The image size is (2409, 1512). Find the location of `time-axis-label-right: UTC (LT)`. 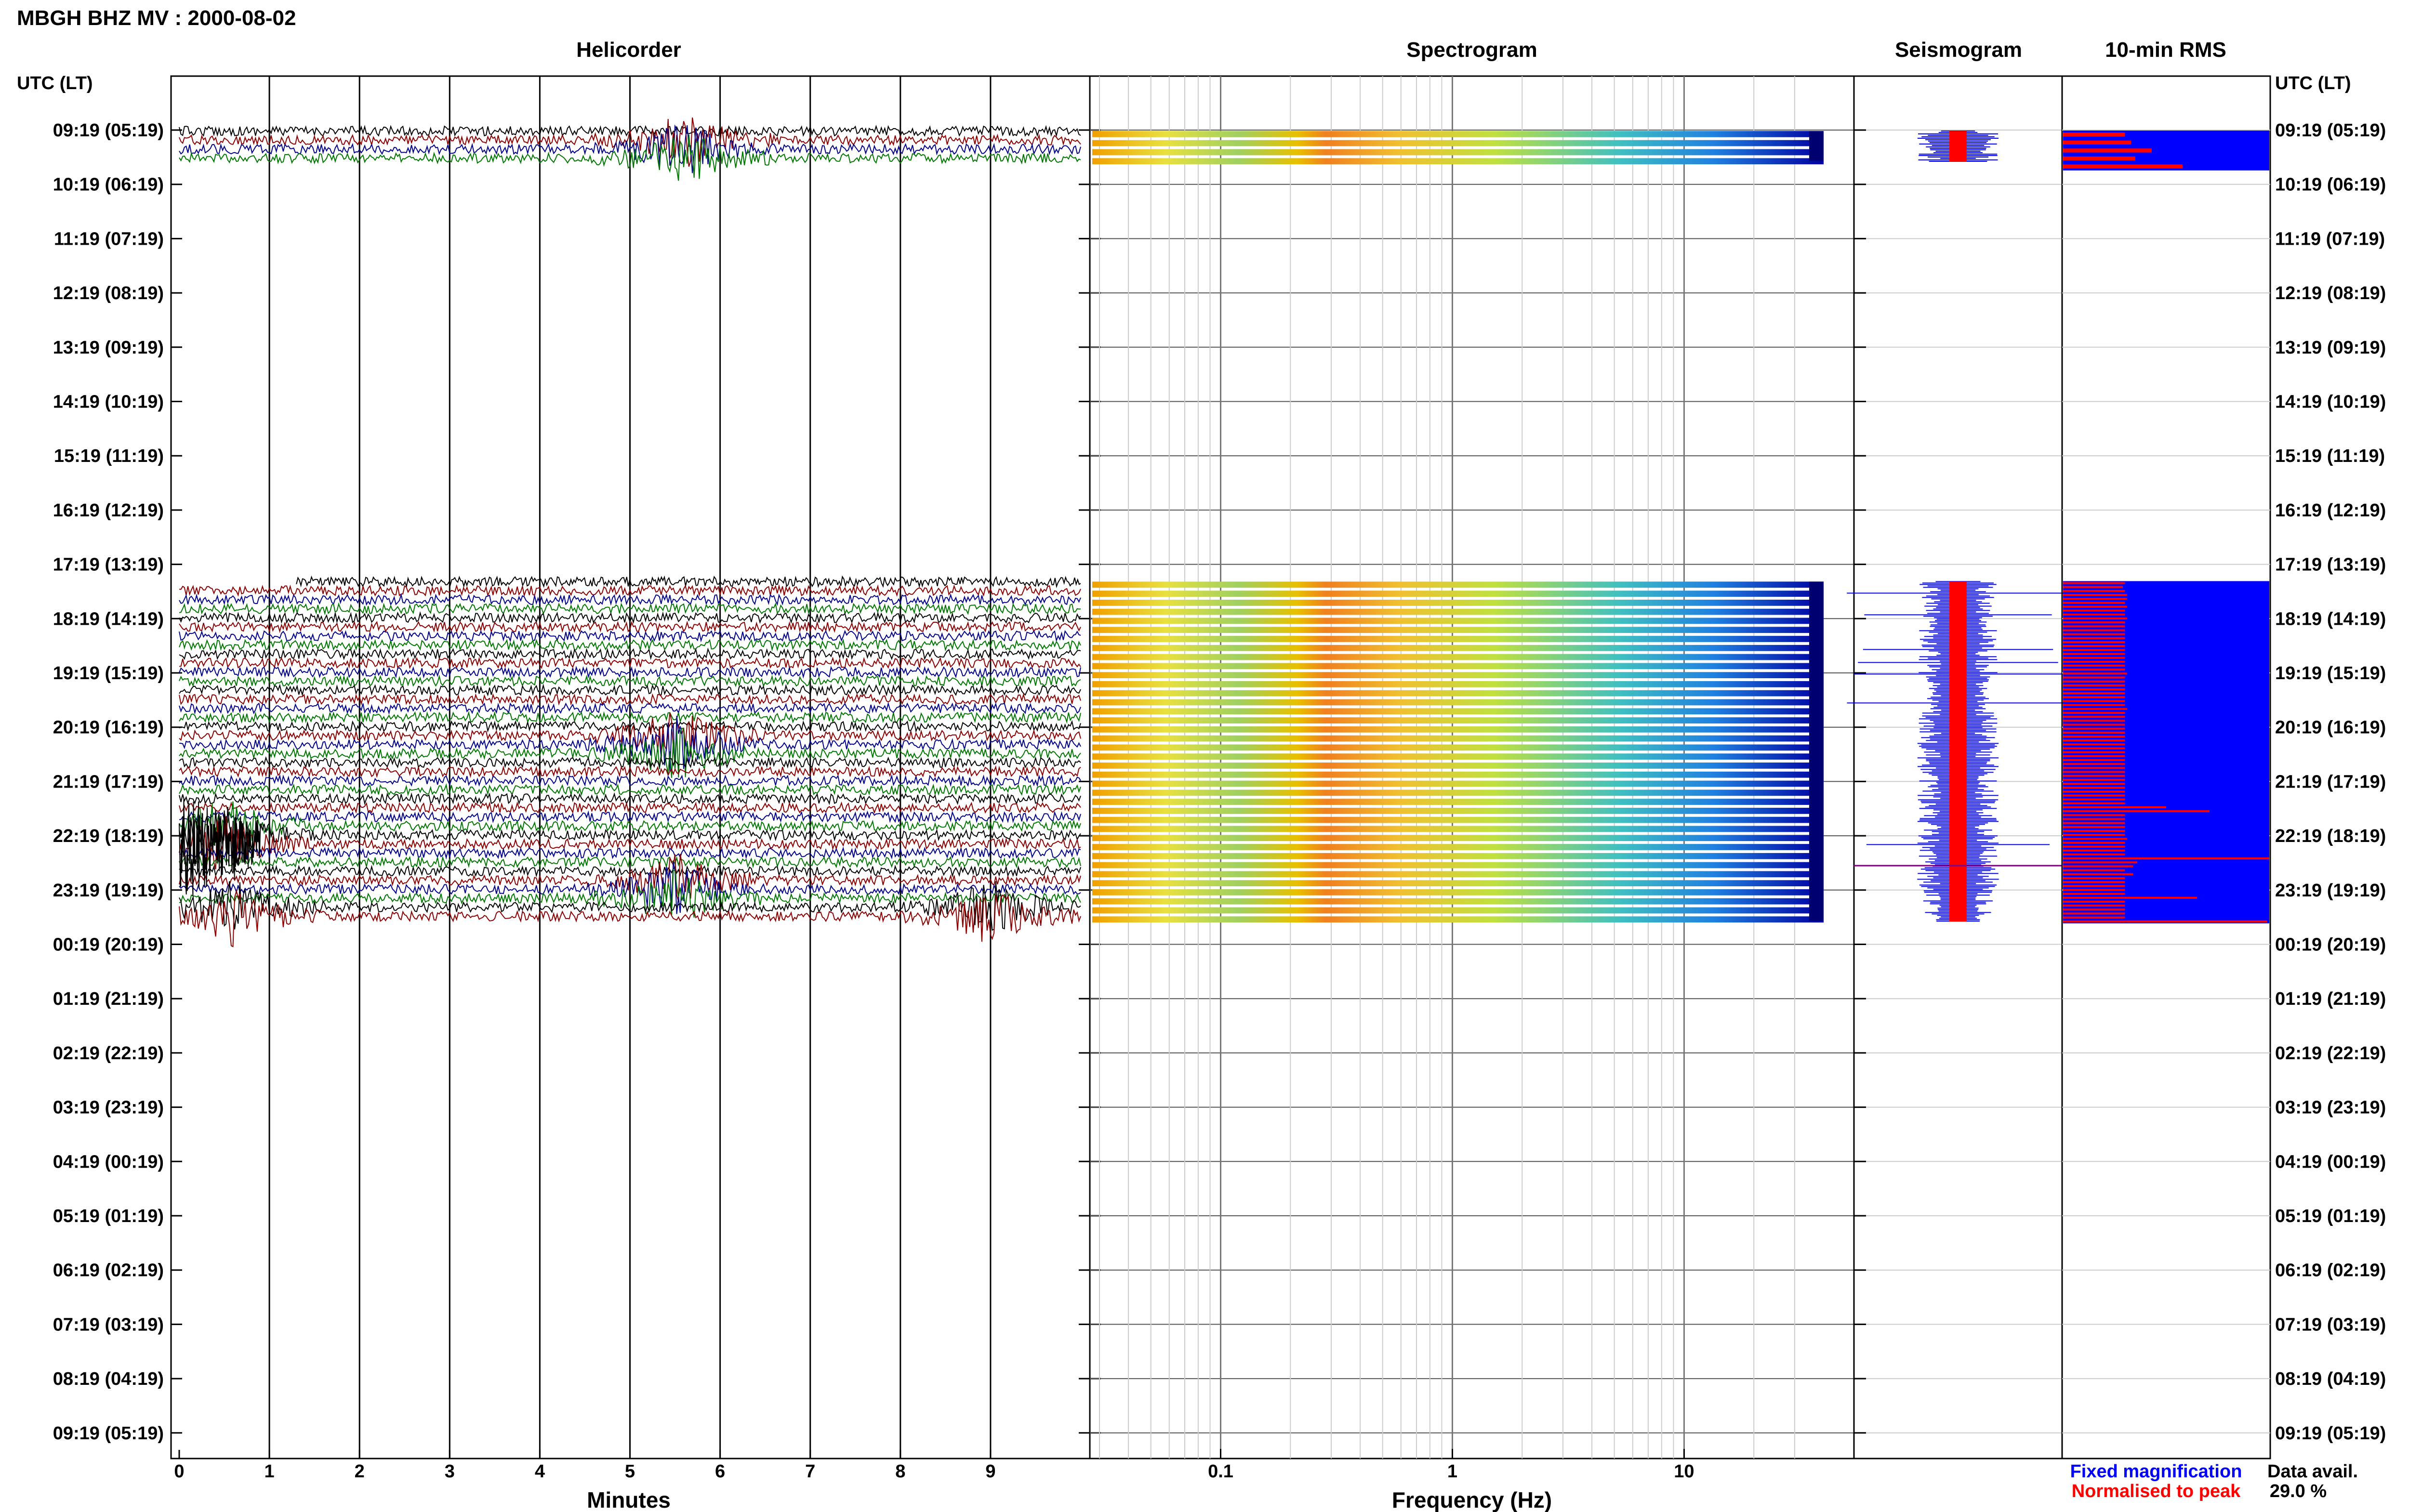

time-axis-label-right: UTC (LT) is located at coordinates (2313, 83).